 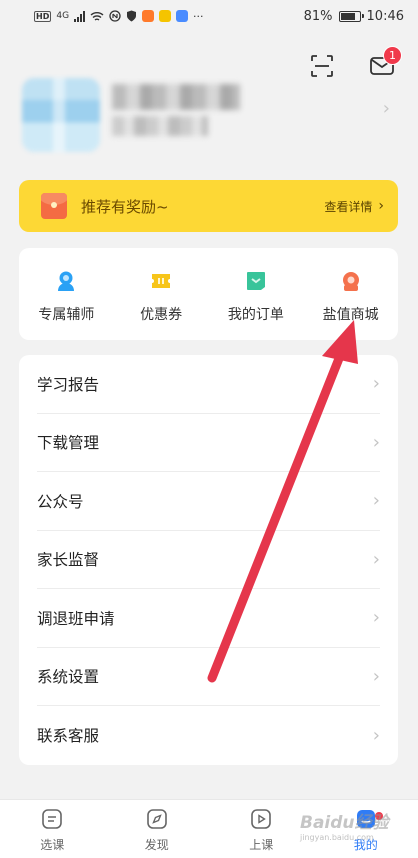 What do you see at coordinates (350, 315) in the screenshot?
I see `quick-entry-label: 盐值商城` at bounding box center [350, 315].